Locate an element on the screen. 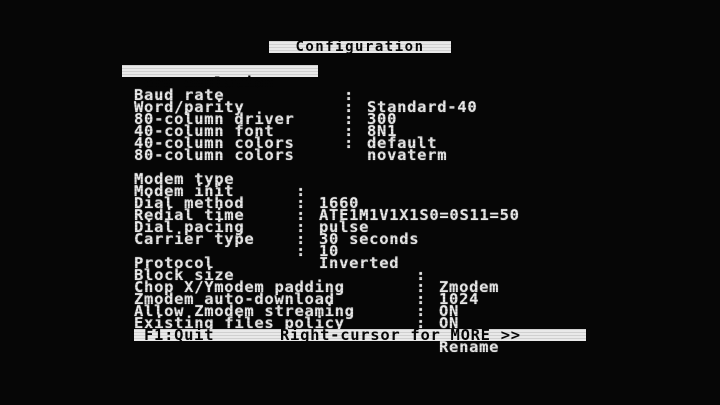 This screenshot has height=405, width=720. option-value: novaterm is located at coordinates (407, 155).